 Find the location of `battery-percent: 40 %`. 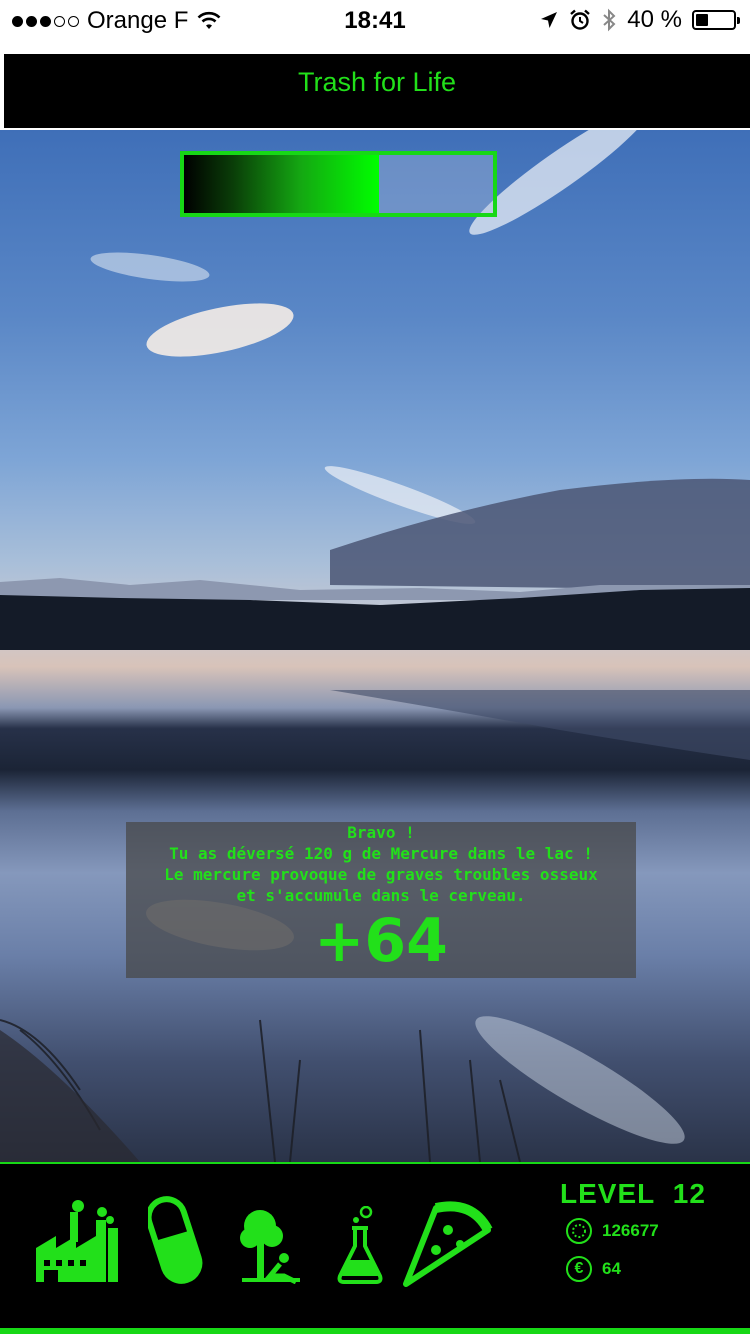

battery-percent: 40 % is located at coordinates (654, 19).